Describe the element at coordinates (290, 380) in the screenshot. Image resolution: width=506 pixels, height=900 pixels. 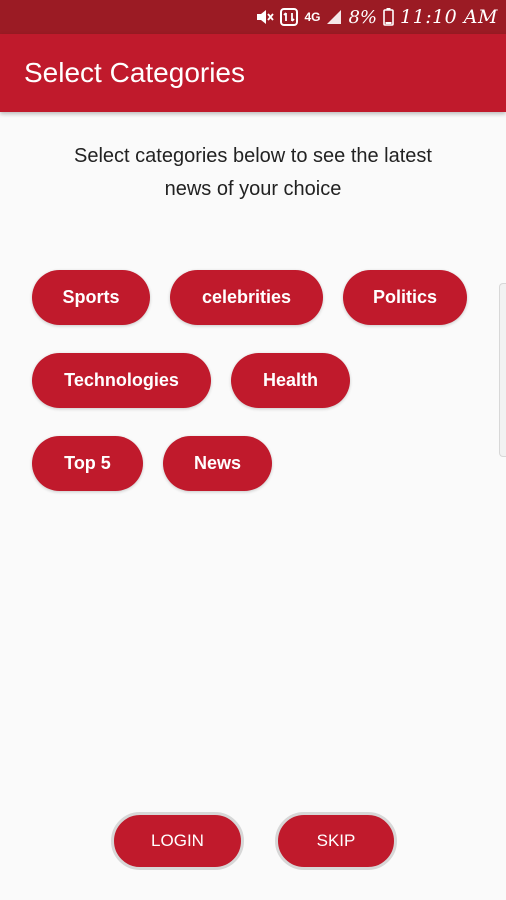
I see `category-chip-health: Health` at that location.